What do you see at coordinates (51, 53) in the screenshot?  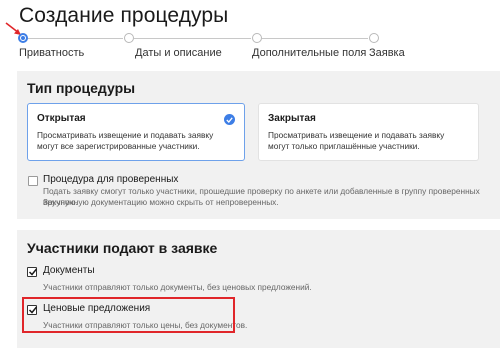 I see `step-privacy-label: Приватность` at bounding box center [51, 53].